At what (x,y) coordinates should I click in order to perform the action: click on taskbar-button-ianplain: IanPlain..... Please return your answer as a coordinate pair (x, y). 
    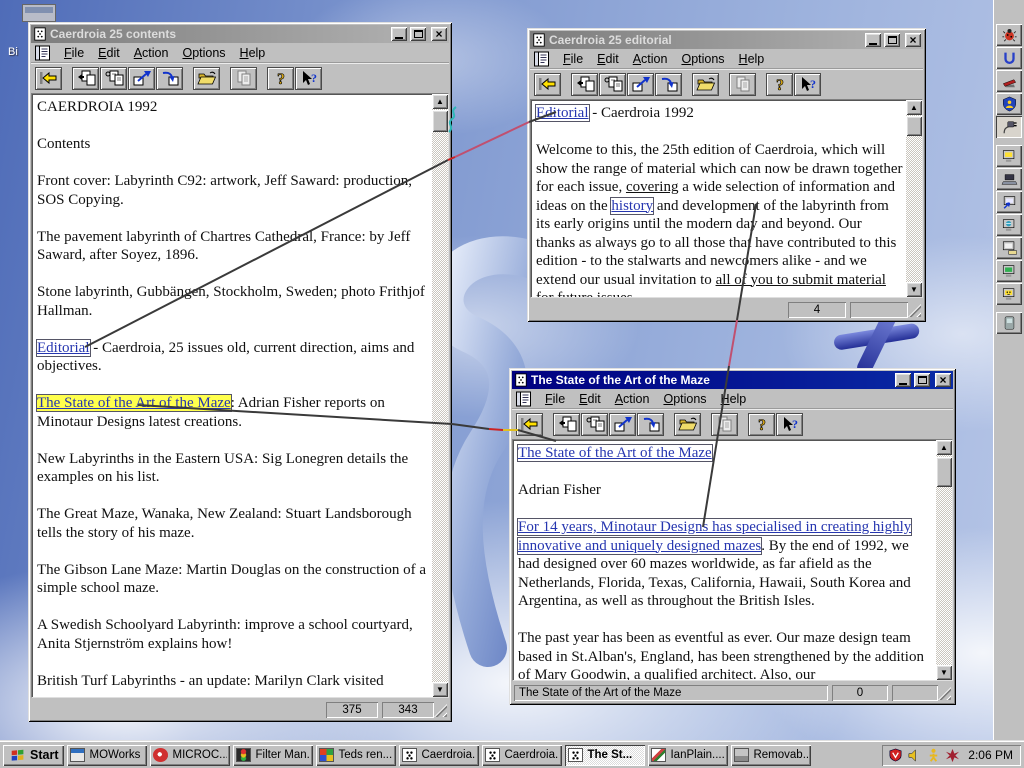
    Looking at the image, I should click on (688, 755).